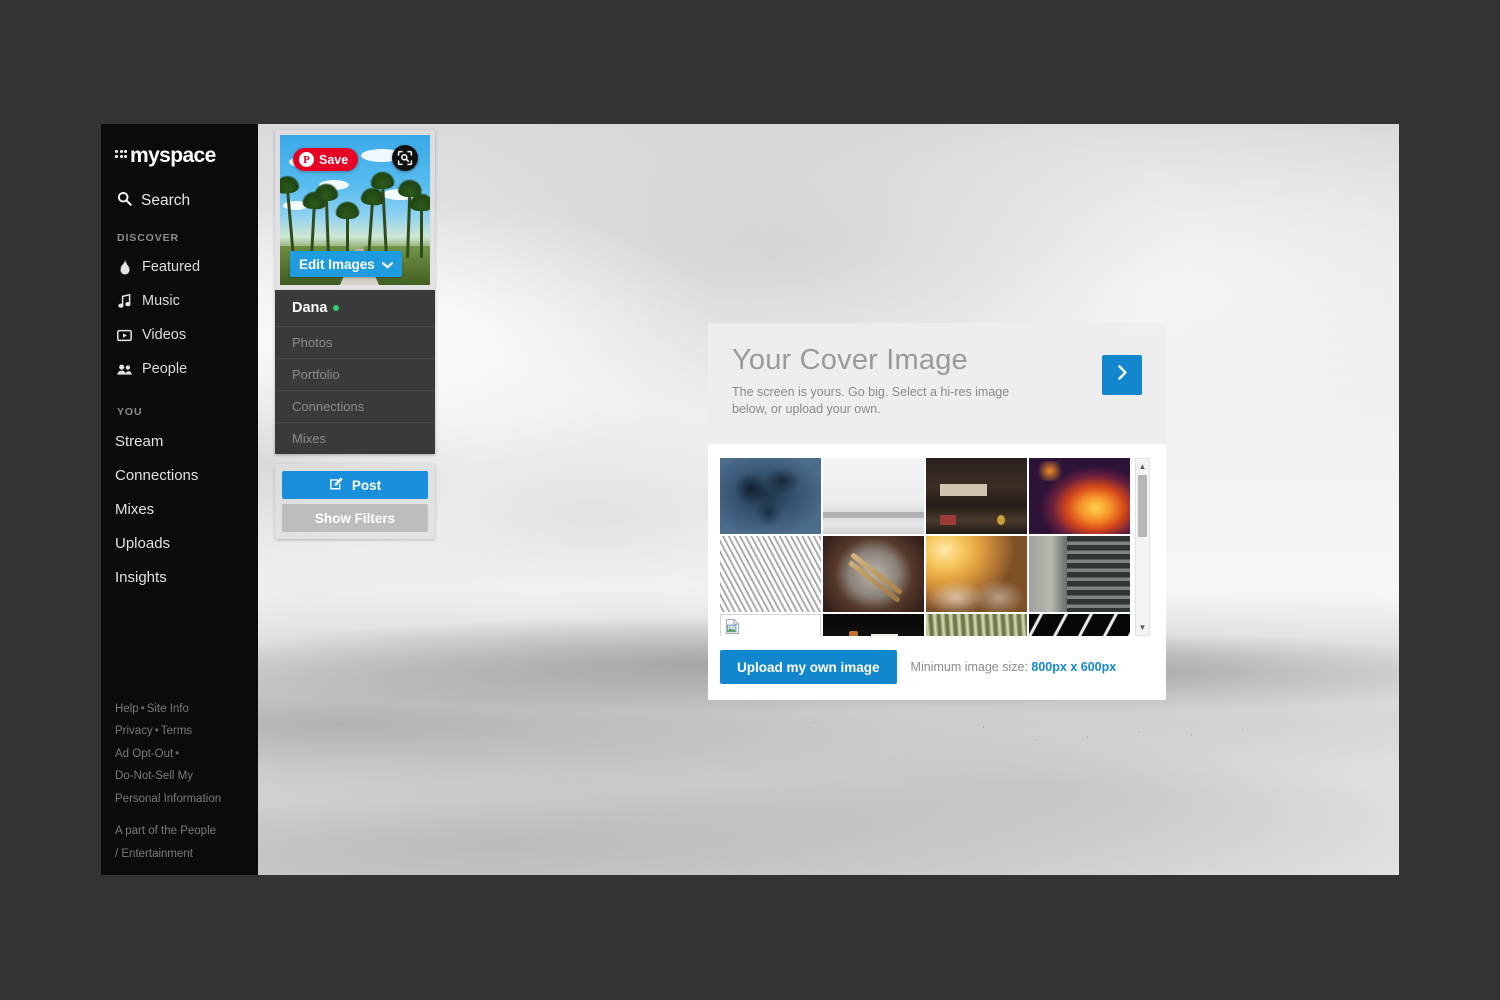 This screenshot has width=1500, height=1000. What do you see at coordinates (355, 308) in the screenshot?
I see `profile-name-row: Dana` at bounding box center [355, 308].